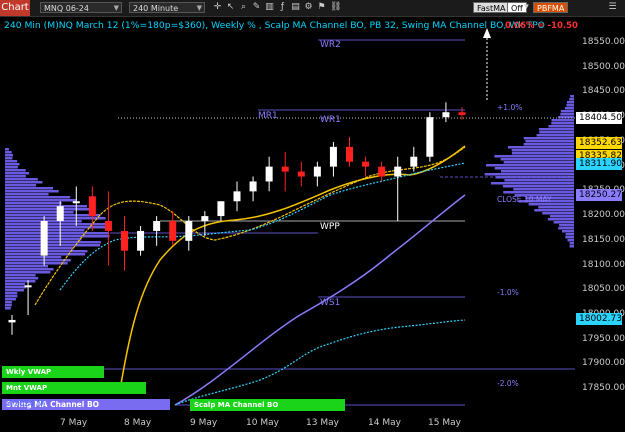 The image size is (625, 432). I want to click on price-tick-label: 17850.00, so click(603, 388).